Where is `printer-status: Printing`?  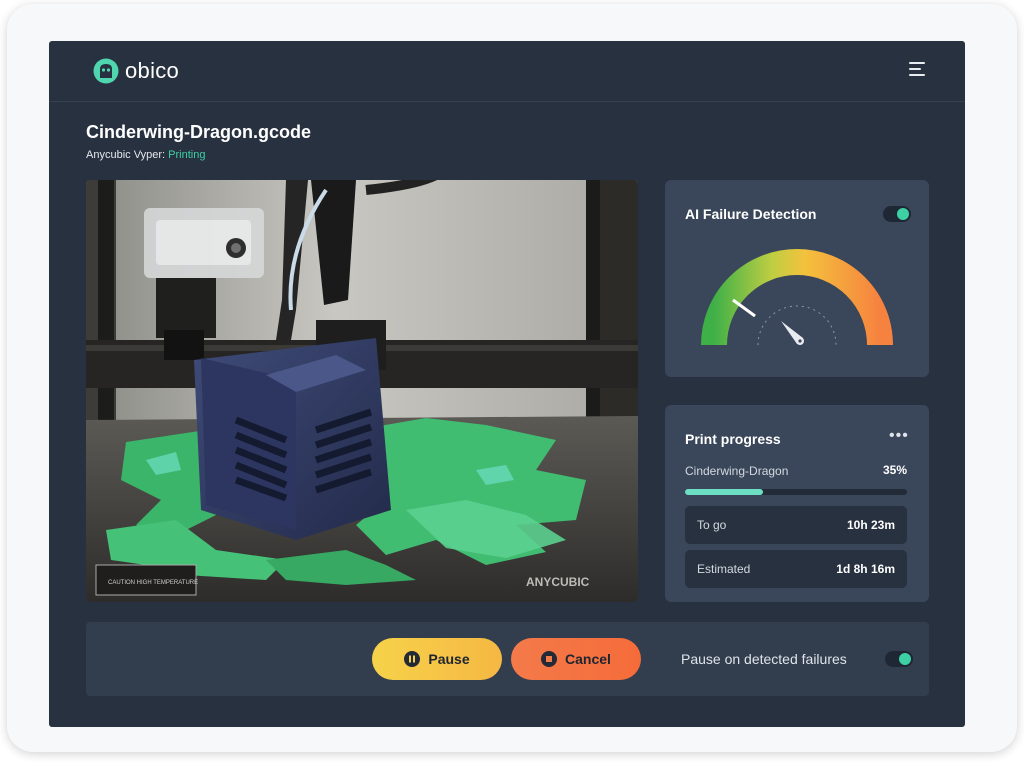 printer-status: Printing is located at coordinates (187, 155).